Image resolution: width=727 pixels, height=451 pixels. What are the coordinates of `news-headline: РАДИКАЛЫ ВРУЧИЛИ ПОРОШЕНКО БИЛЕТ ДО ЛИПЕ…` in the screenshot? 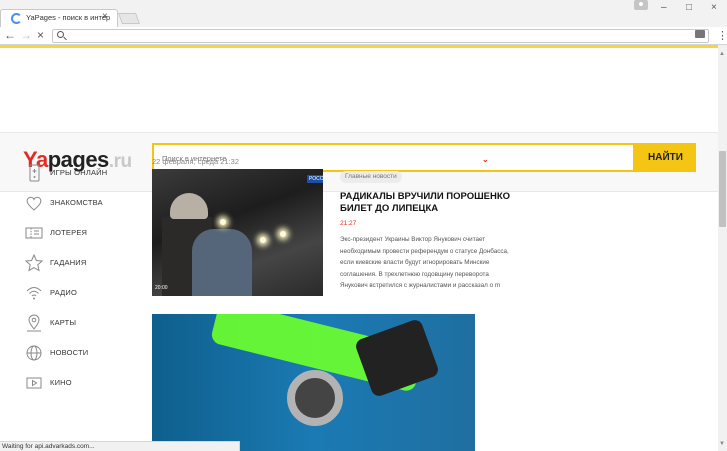 It's located at (427, 203).